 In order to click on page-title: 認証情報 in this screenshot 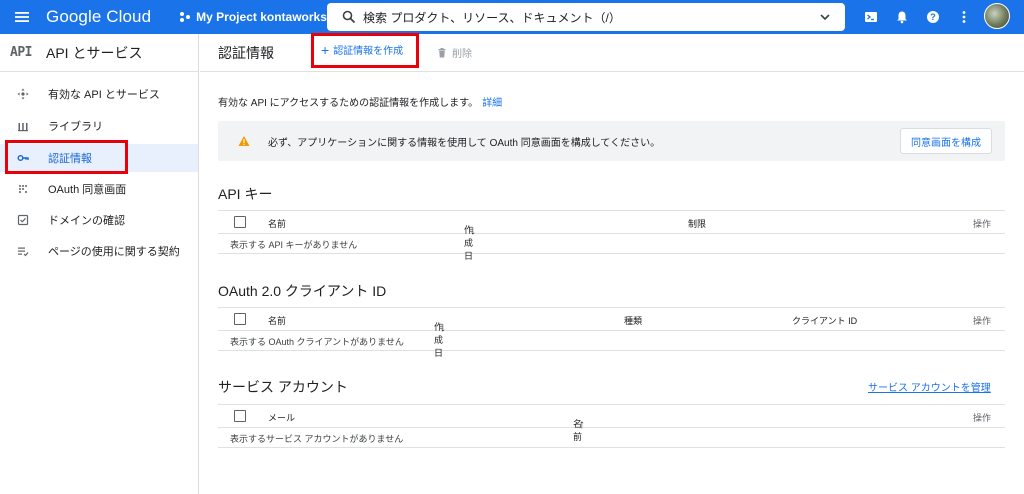, I will do `click(246, 52)`.